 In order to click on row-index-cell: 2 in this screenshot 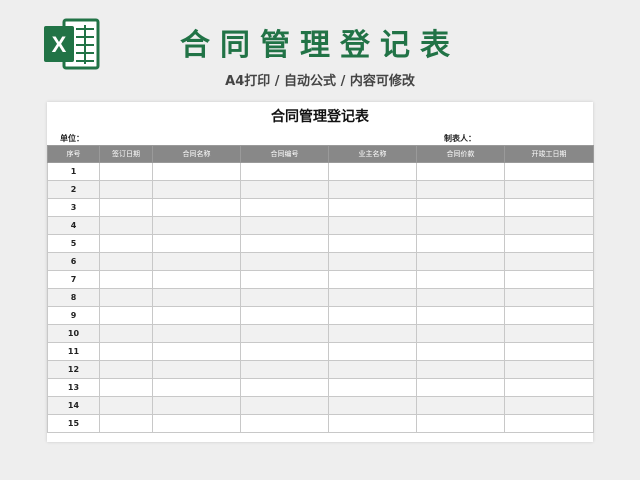, I will do `click(73, 189)`.